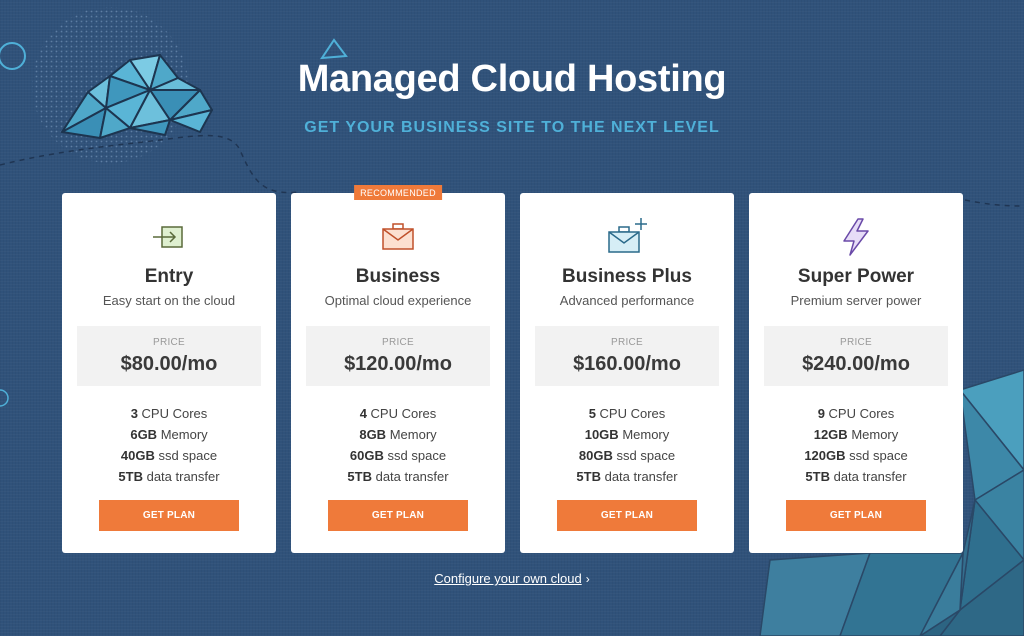  What do you see at coordinates (856, 276) in the screenshot?
I see `plan-name: Super Power` at bounding box center [856, 276].